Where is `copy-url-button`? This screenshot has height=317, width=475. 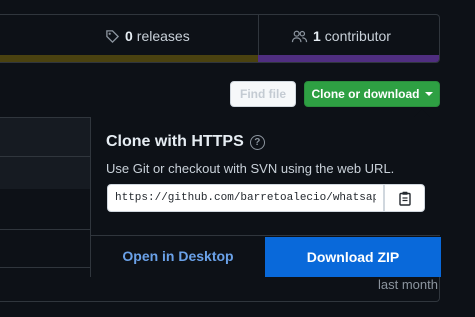
copy-url-button is located at coordinates (404, 198).